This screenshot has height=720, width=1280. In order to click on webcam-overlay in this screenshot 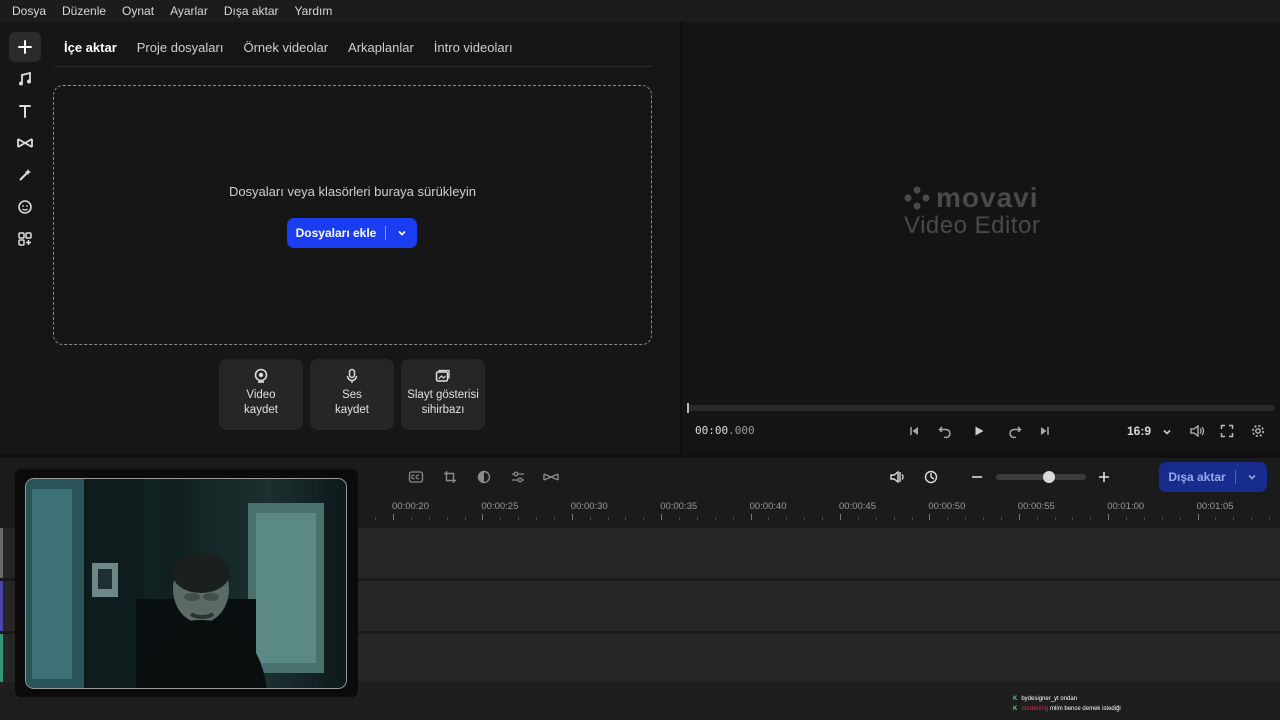, I will do `click(186, 583)`.